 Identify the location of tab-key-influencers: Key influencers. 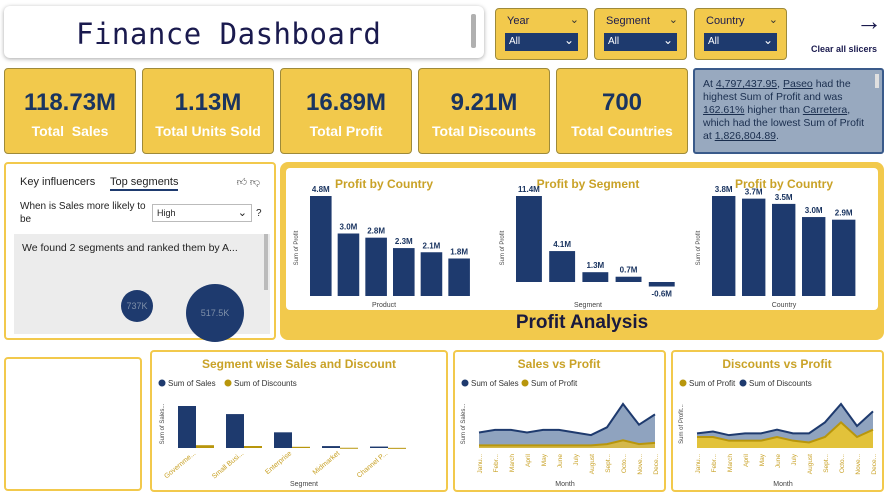
(57, 182).